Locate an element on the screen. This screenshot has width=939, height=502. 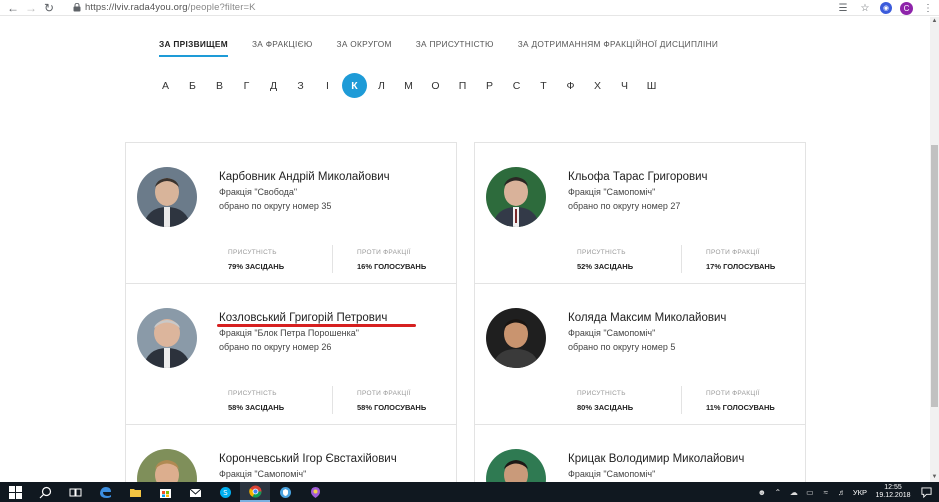
wifi-icon: ≈ is located at coordinates (826, 492).